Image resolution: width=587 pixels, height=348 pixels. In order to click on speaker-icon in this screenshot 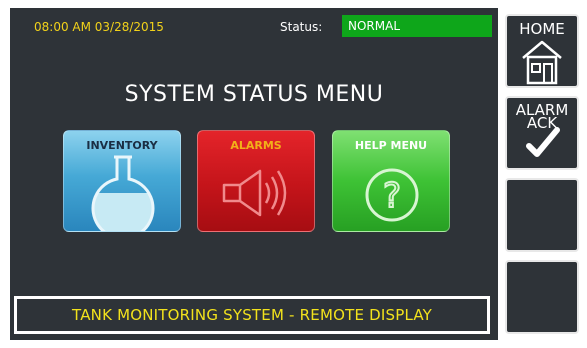, I will do `click(254, 193)`.